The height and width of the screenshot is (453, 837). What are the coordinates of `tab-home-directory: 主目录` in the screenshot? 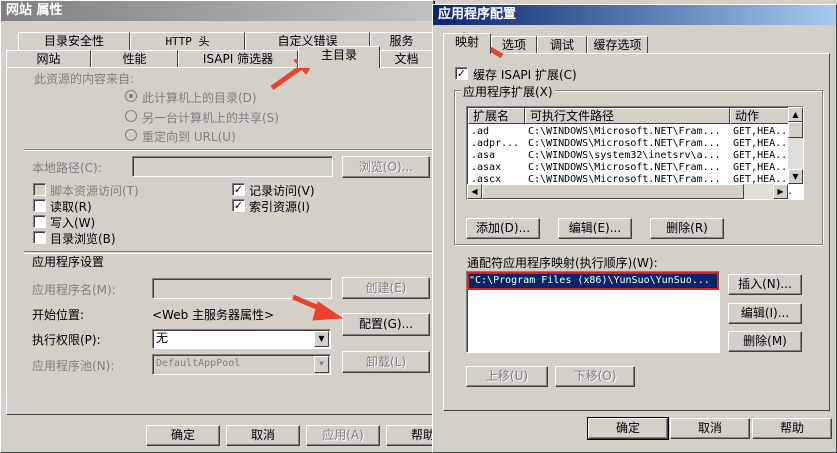 It's located at (339, 57).